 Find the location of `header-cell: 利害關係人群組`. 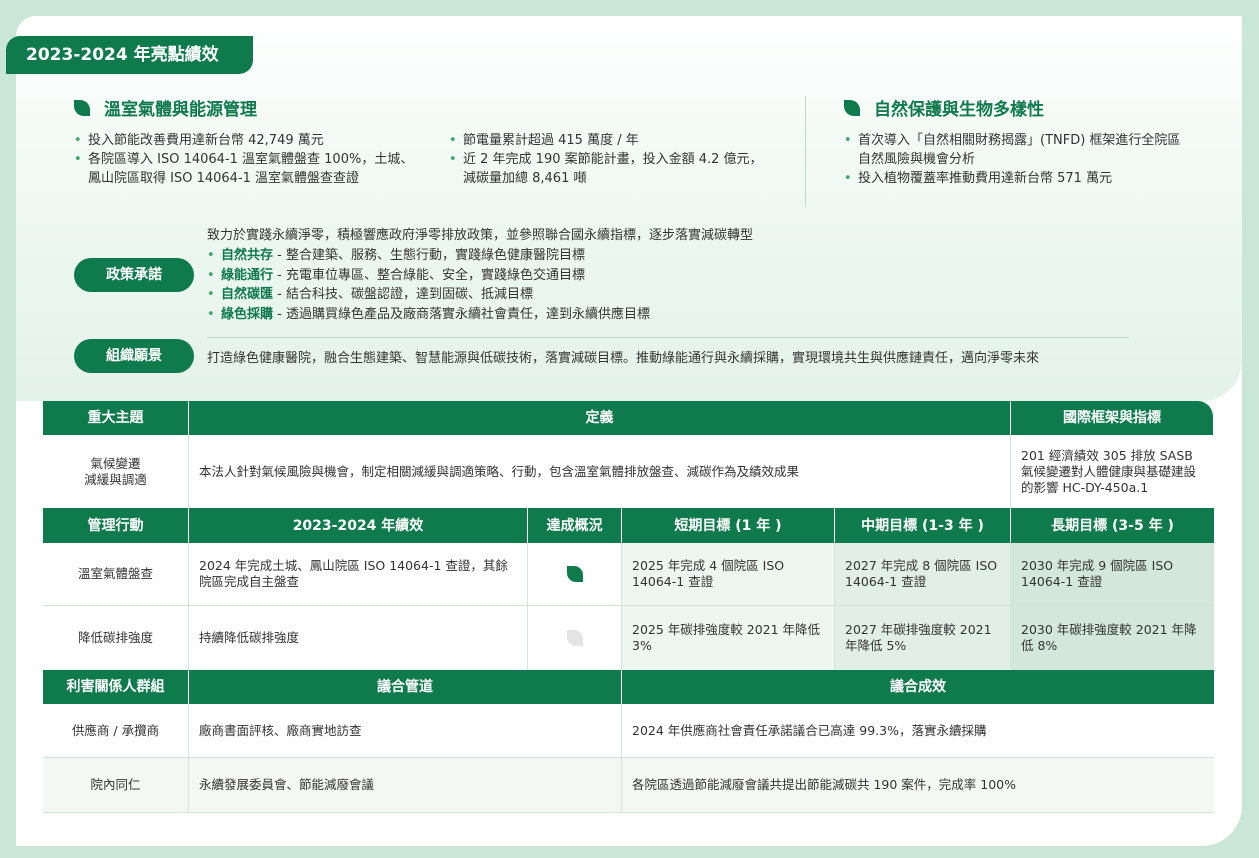

header-cell: 利害關係人群組 is located at coordinates (116, 687).